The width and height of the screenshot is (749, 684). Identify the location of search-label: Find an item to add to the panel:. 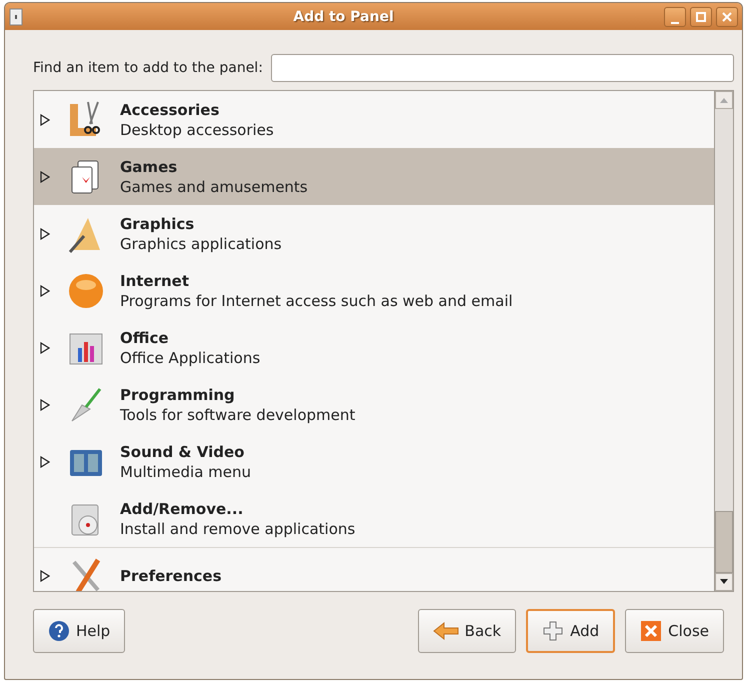
(148, 68).